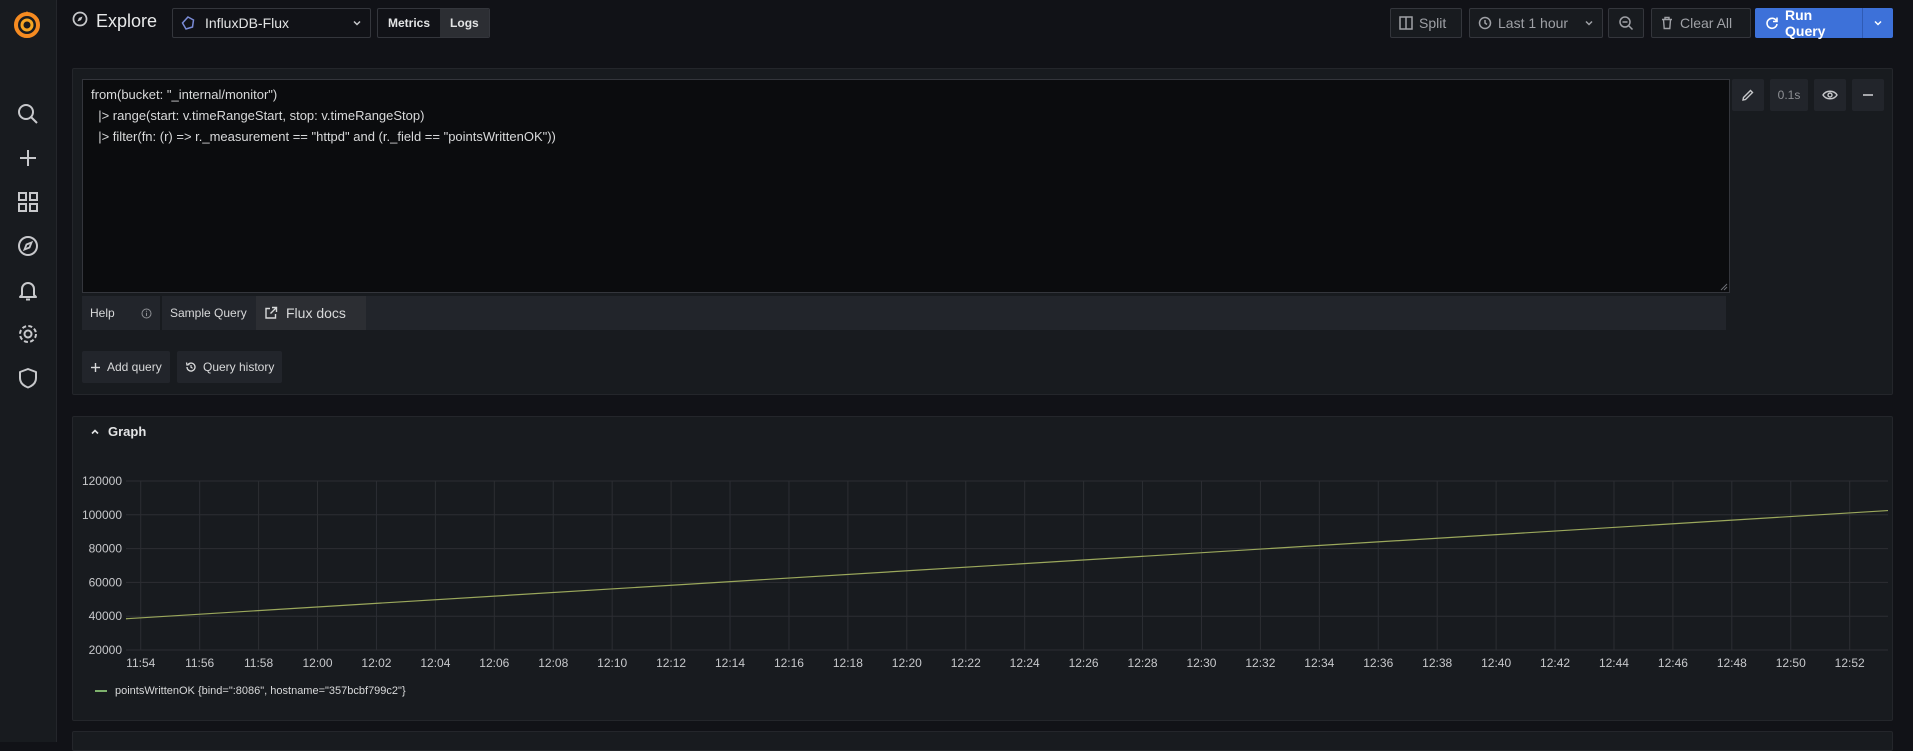 The image size is (1913, 751). I want to click on flux-docs-label: Flux docs, so click(316, 313).